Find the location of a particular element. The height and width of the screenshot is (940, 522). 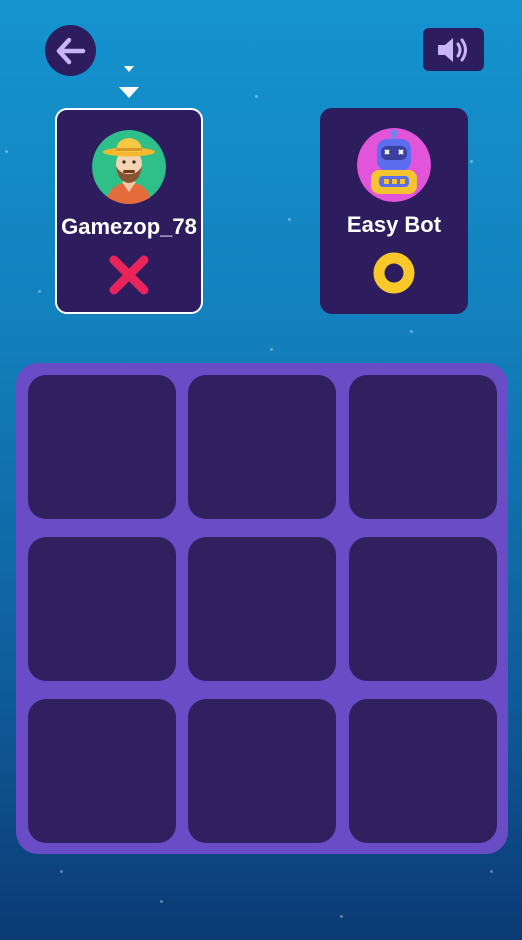

arrow-left-icon is located at coordinates (70, 50).